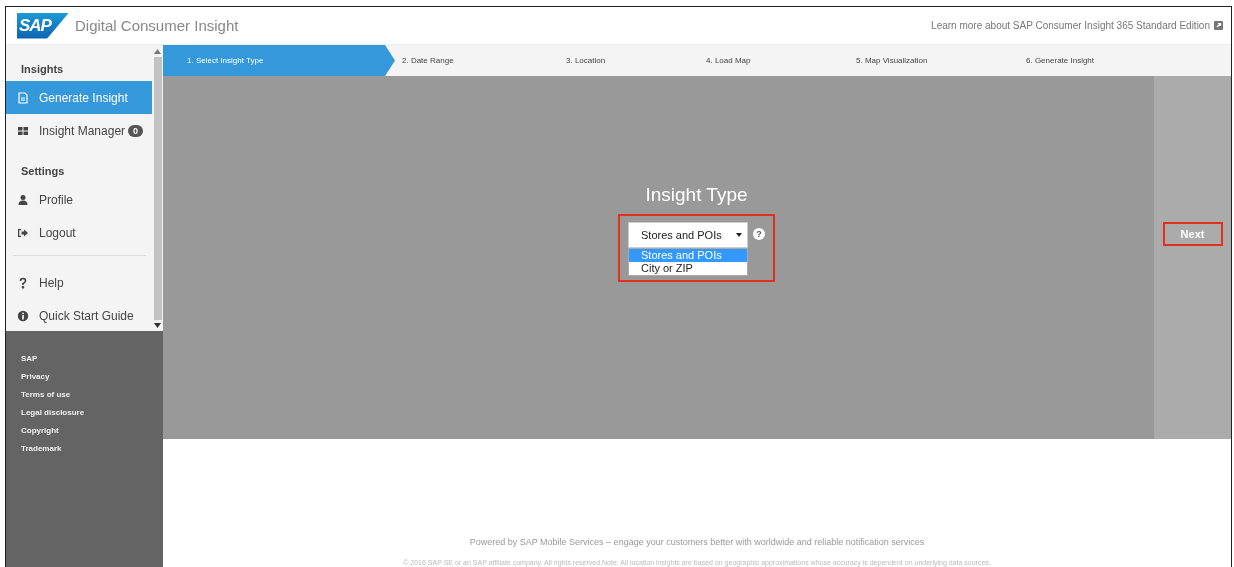 Image resolution: width=1234 pixels, height=567 pixels. What do you see at coordinates (157, 188) in the screenshot?
I see `scrollbar-thumb` at bounding box center [157, 188].